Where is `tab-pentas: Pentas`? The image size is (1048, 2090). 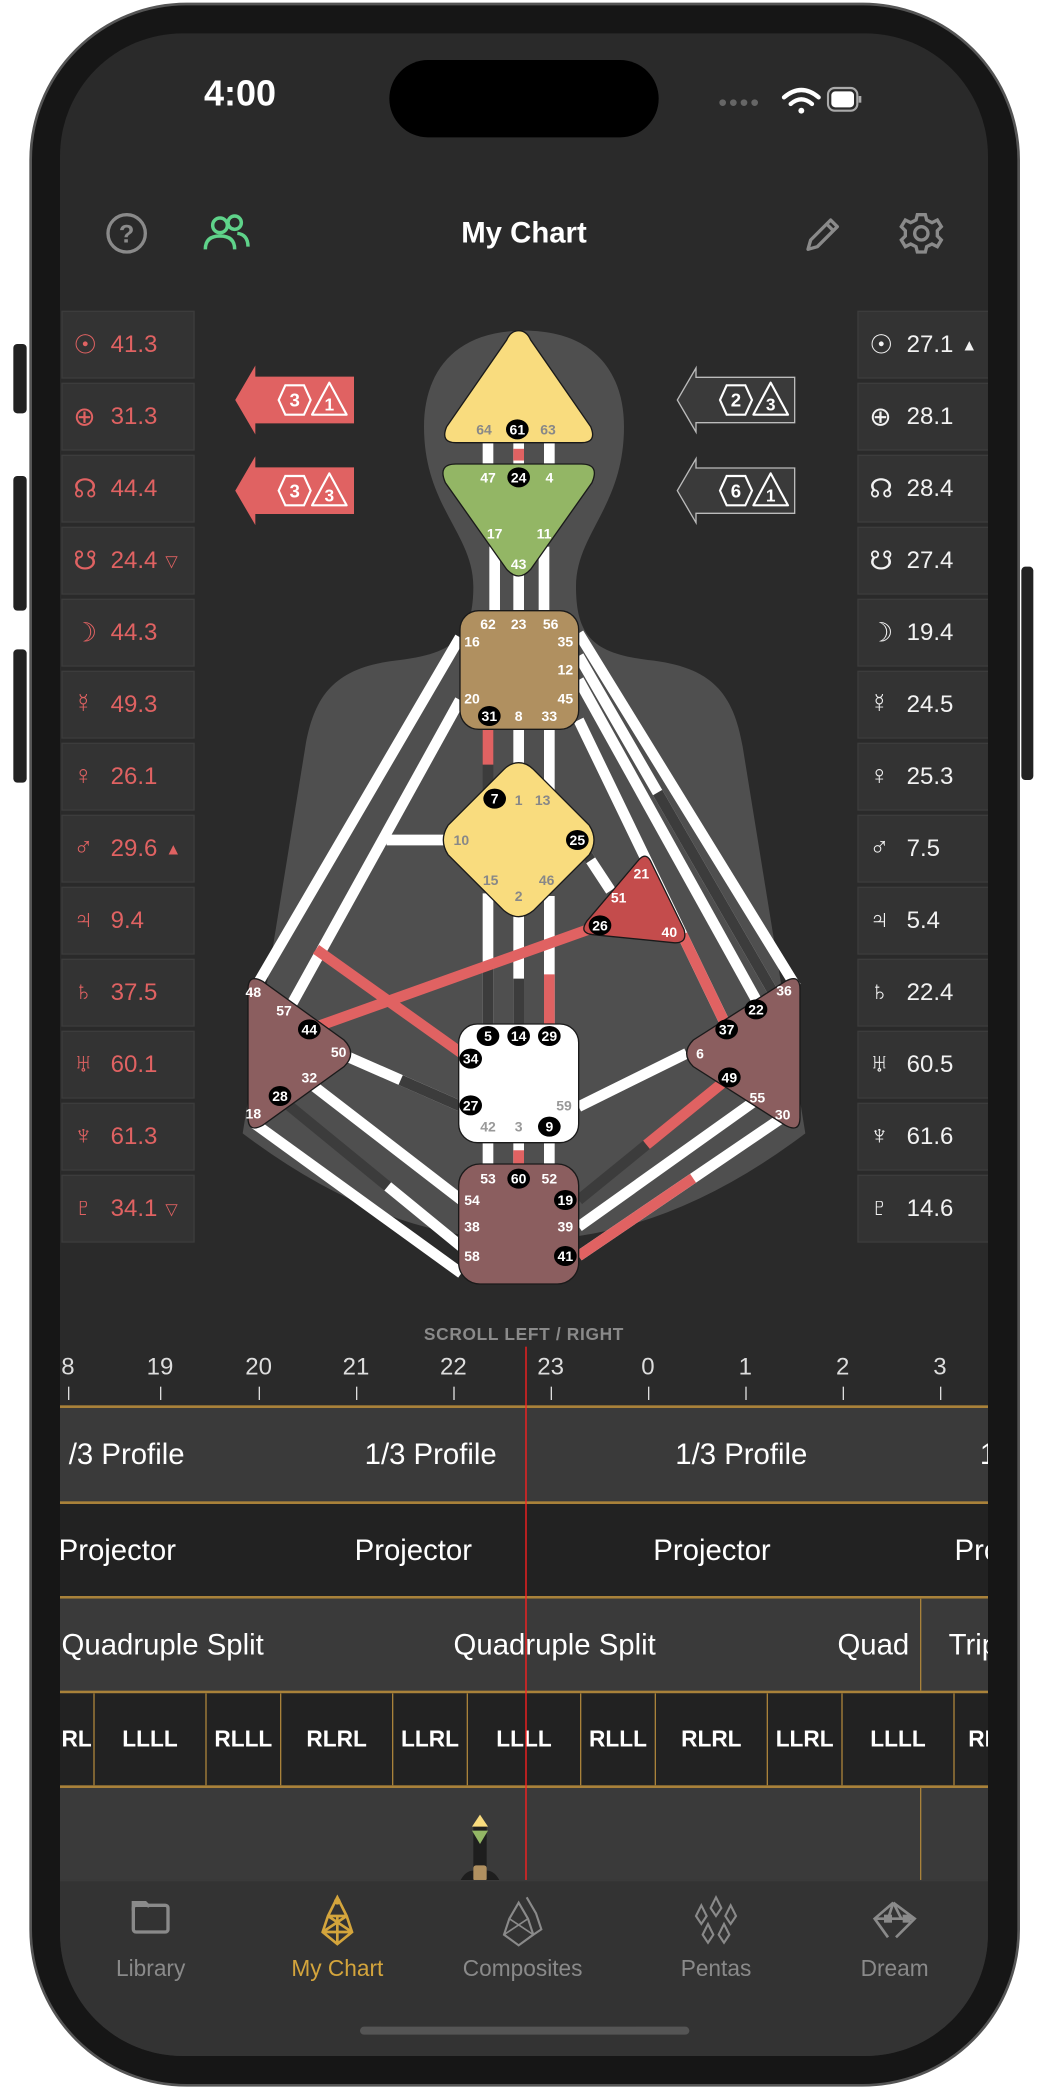
tab-pentas: Pentas is located at coordinates (716, 1938).